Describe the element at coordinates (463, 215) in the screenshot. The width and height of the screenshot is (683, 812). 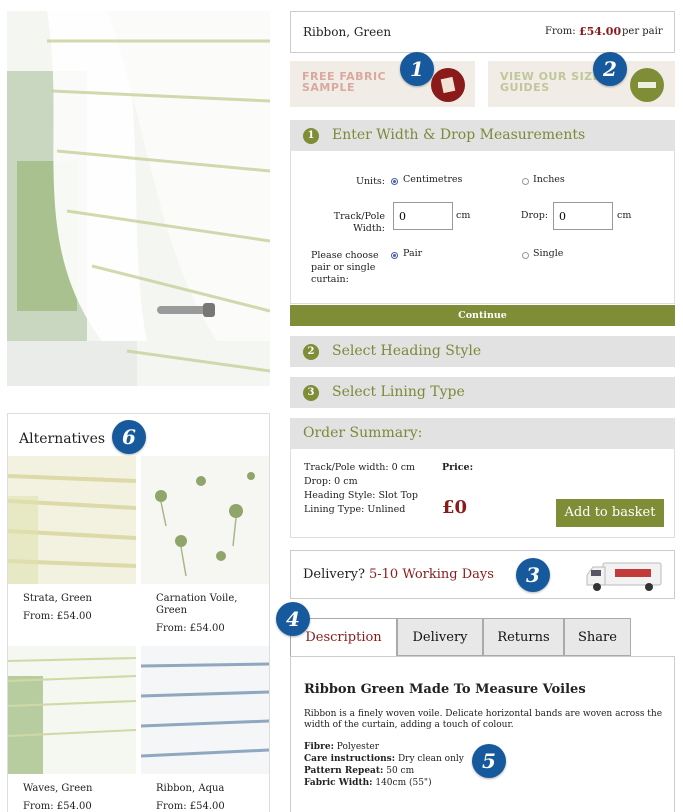
I see `width-unit: cm` at that location.